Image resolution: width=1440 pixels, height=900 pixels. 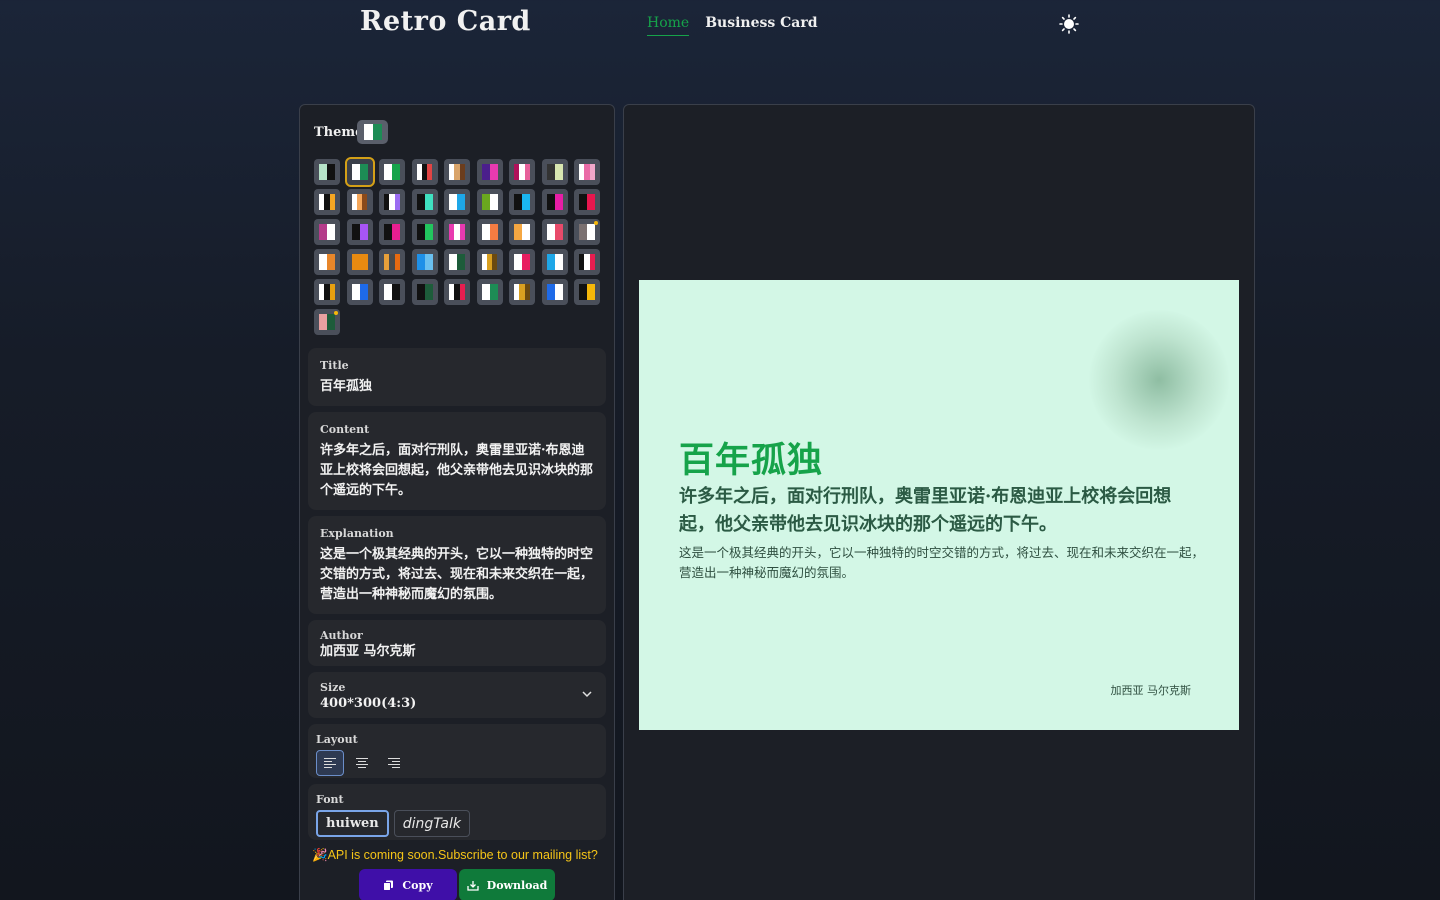 What do you see at coordinates (445, 21) in the screenshot?
I see `brand-logo: Retro Card` at bounding box center [445, 21].